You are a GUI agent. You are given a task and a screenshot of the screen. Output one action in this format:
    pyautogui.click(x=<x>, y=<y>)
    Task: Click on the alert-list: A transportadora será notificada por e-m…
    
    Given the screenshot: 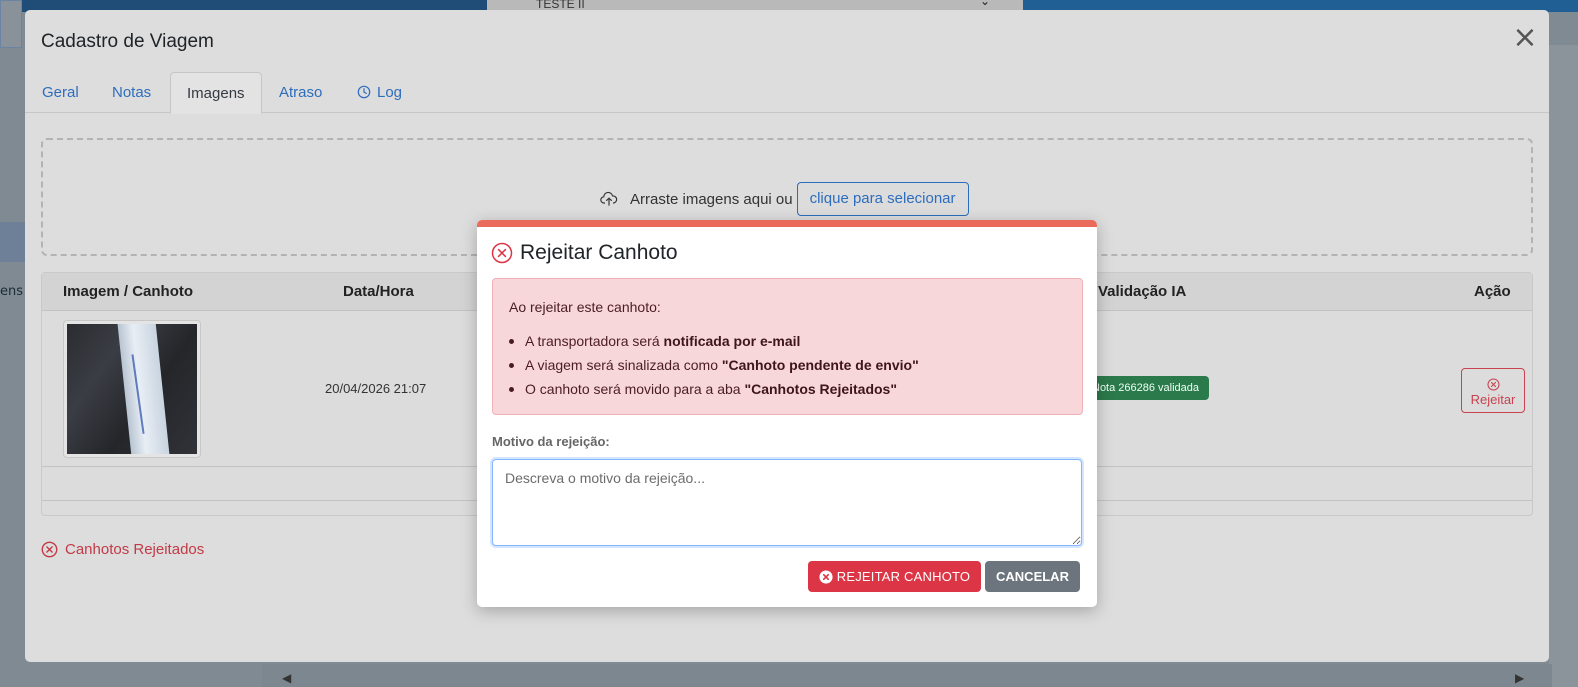 What is the action you would take?
    pyautogui.click(x=714, y=365)
    